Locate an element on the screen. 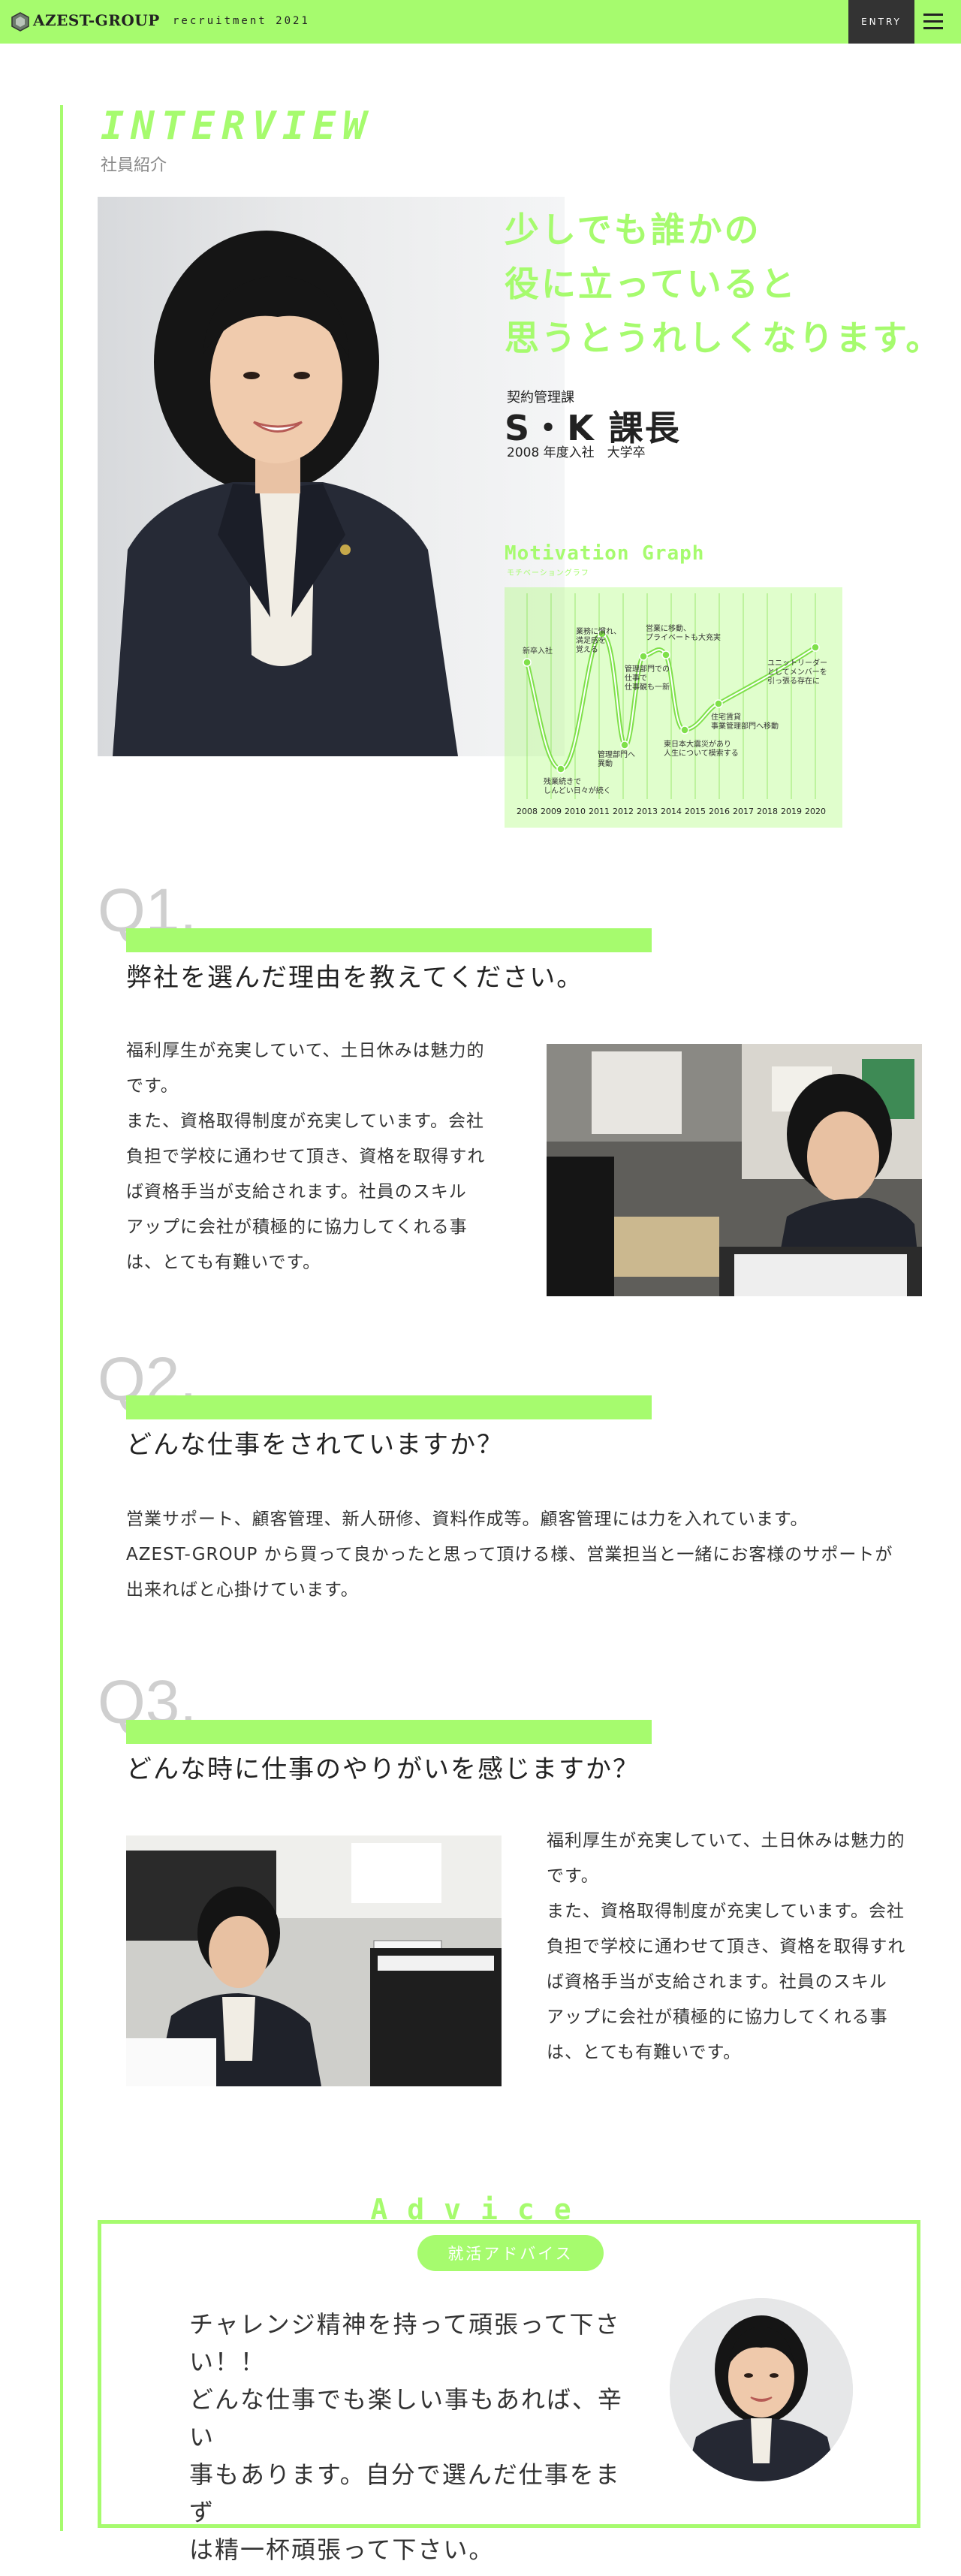 The height and width of the screenshot is (2576, 961). q3-answer-line: です。 is located at coordinates (573, 1876).